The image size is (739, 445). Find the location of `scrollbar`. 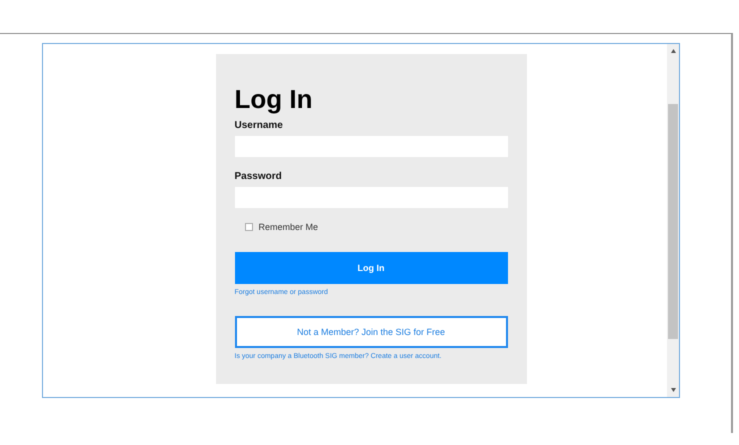

scrollbar is located at coordinates (673, 220).